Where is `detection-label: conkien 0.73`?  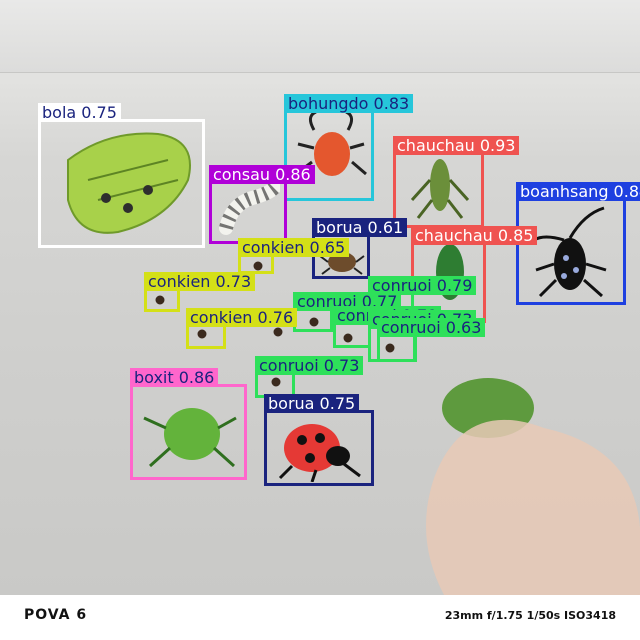
detection-label: conkien 0.73 is located at coordinates (200, 281).